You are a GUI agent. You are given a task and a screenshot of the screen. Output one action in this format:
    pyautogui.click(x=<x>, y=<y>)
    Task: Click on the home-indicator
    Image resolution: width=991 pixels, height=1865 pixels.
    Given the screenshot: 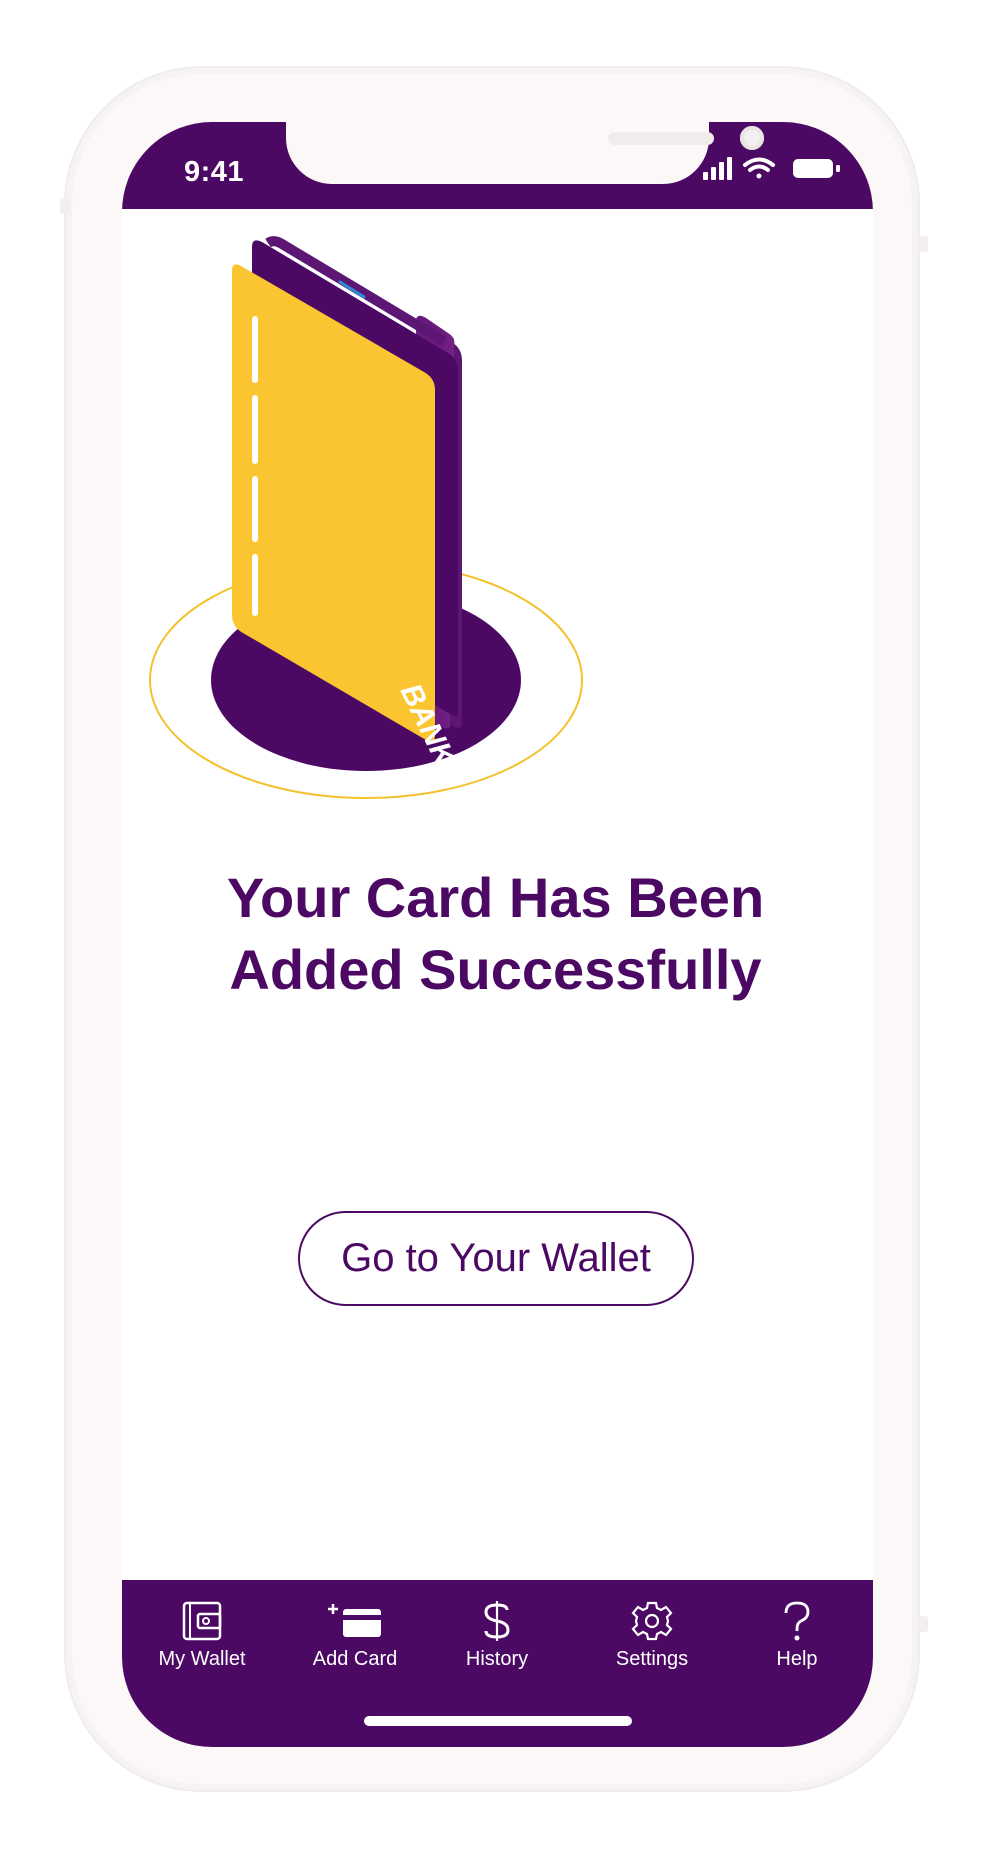 What is the action you would take?
    pyautogui.click(x=498, y=1721)
    